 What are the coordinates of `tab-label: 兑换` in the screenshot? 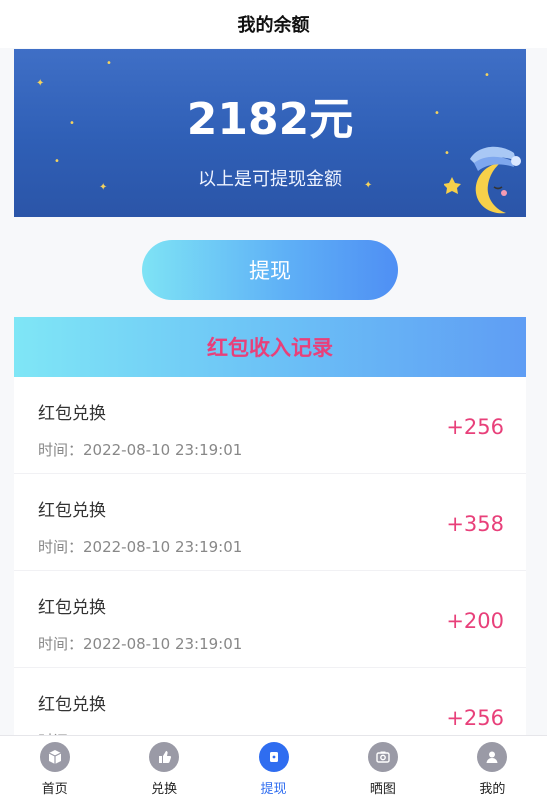 It's located at (164, 789).